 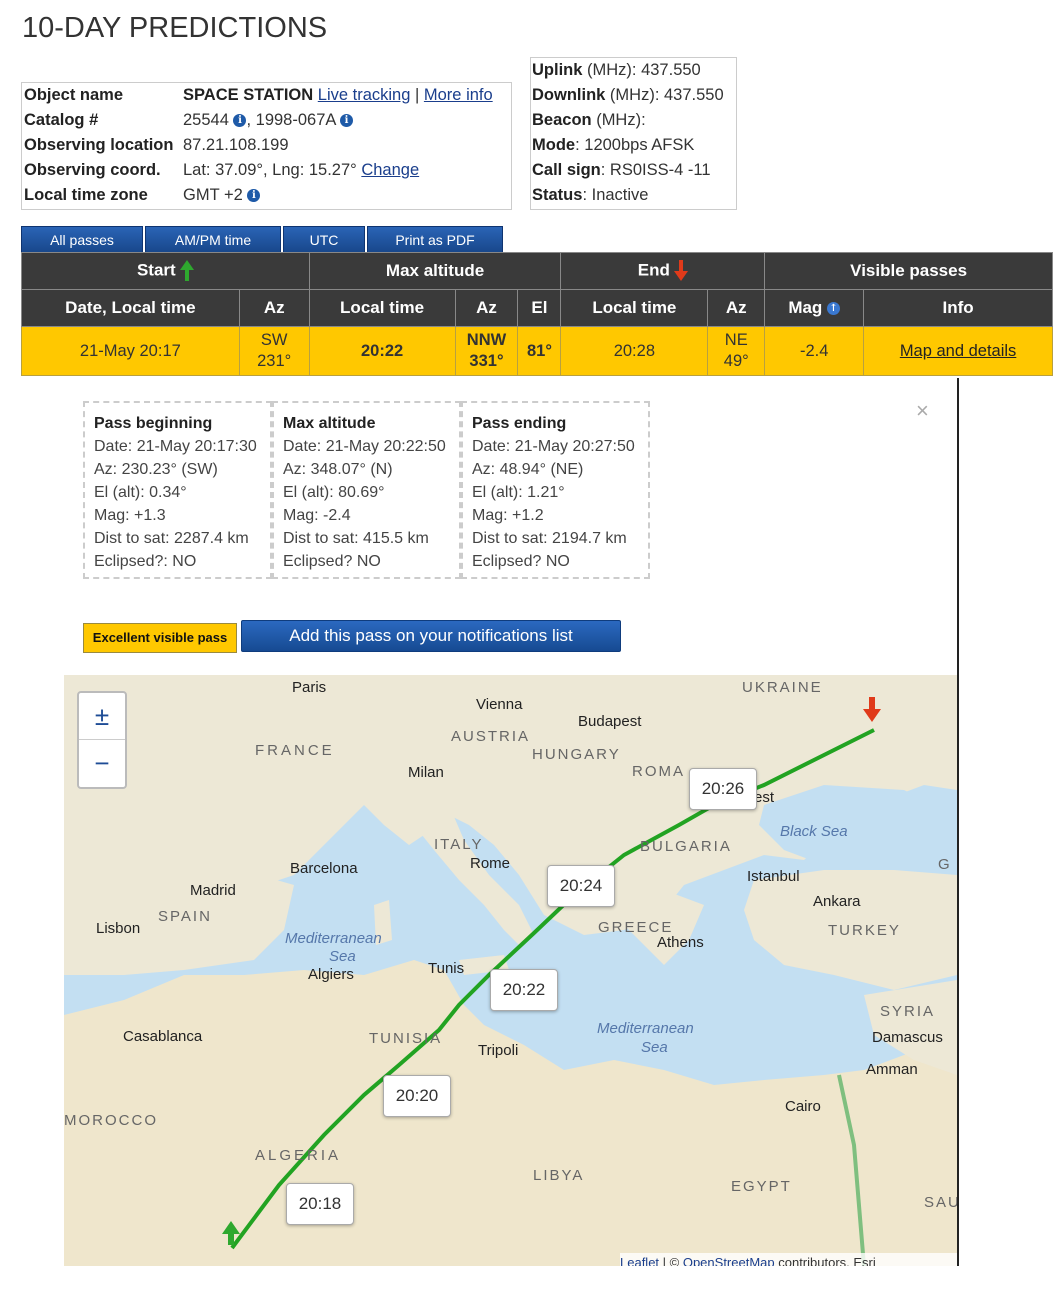 I want to click on place-label: AUSTRIA, so click(x=491, y=736).